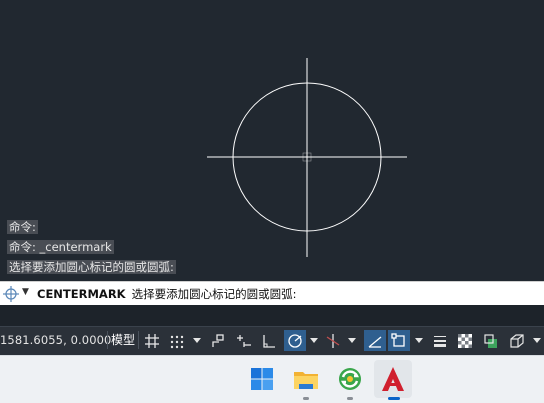 The height and width of the screenshot is (403, 544). What do you see at coordinates (91, 267) in the screenshot?
I see `history-line: 选择要添加圆心标记的圆或圆弧:` at bounding box center [91, 267].